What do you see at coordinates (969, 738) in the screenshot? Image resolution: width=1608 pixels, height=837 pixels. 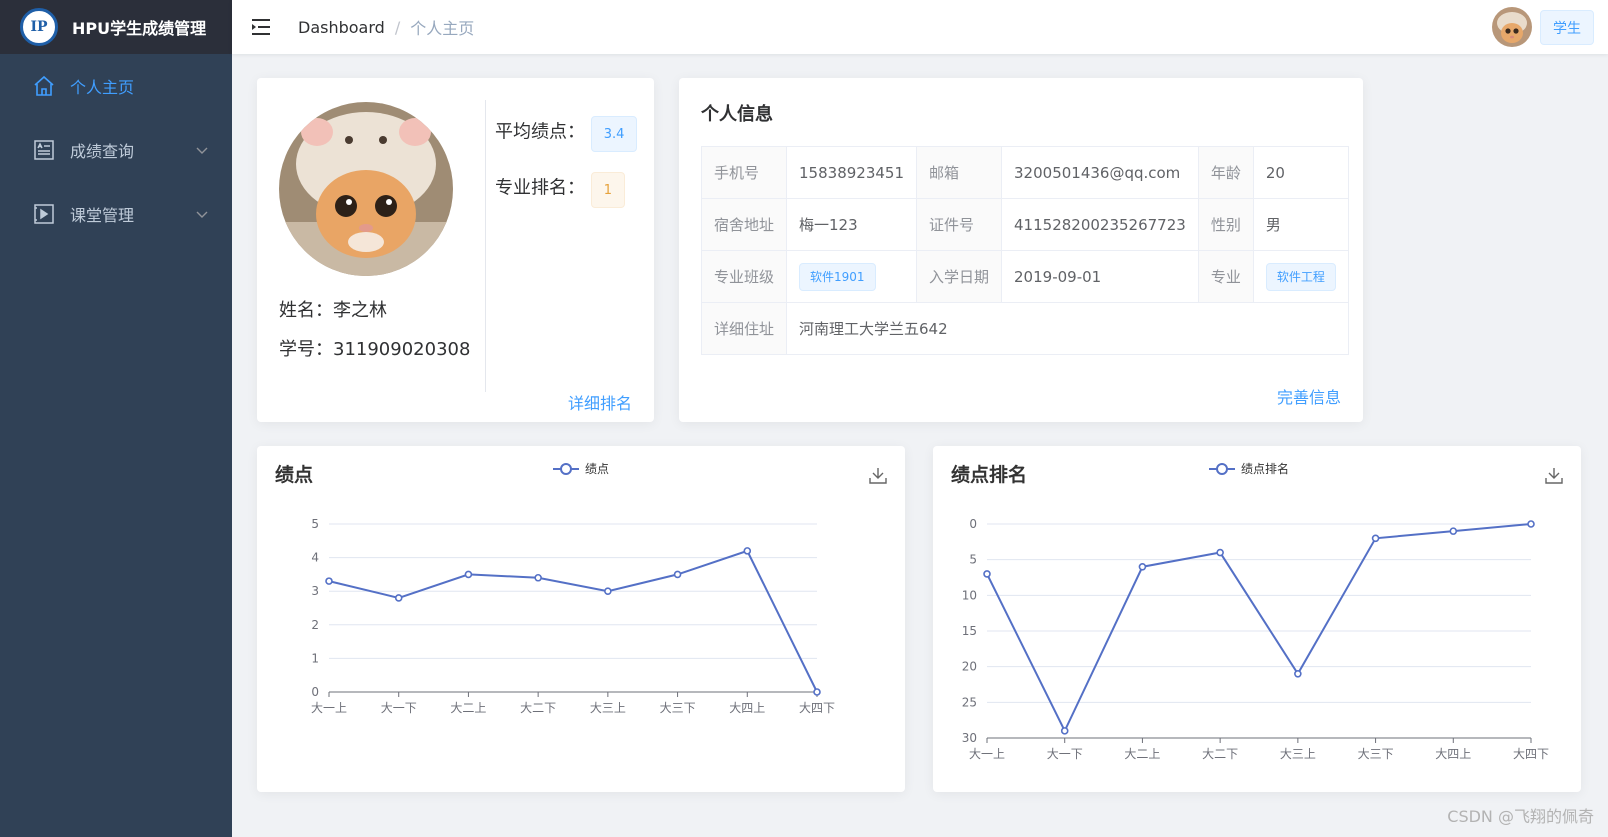 I see `y-tick-label: 30` at bounding box center [969, 738].